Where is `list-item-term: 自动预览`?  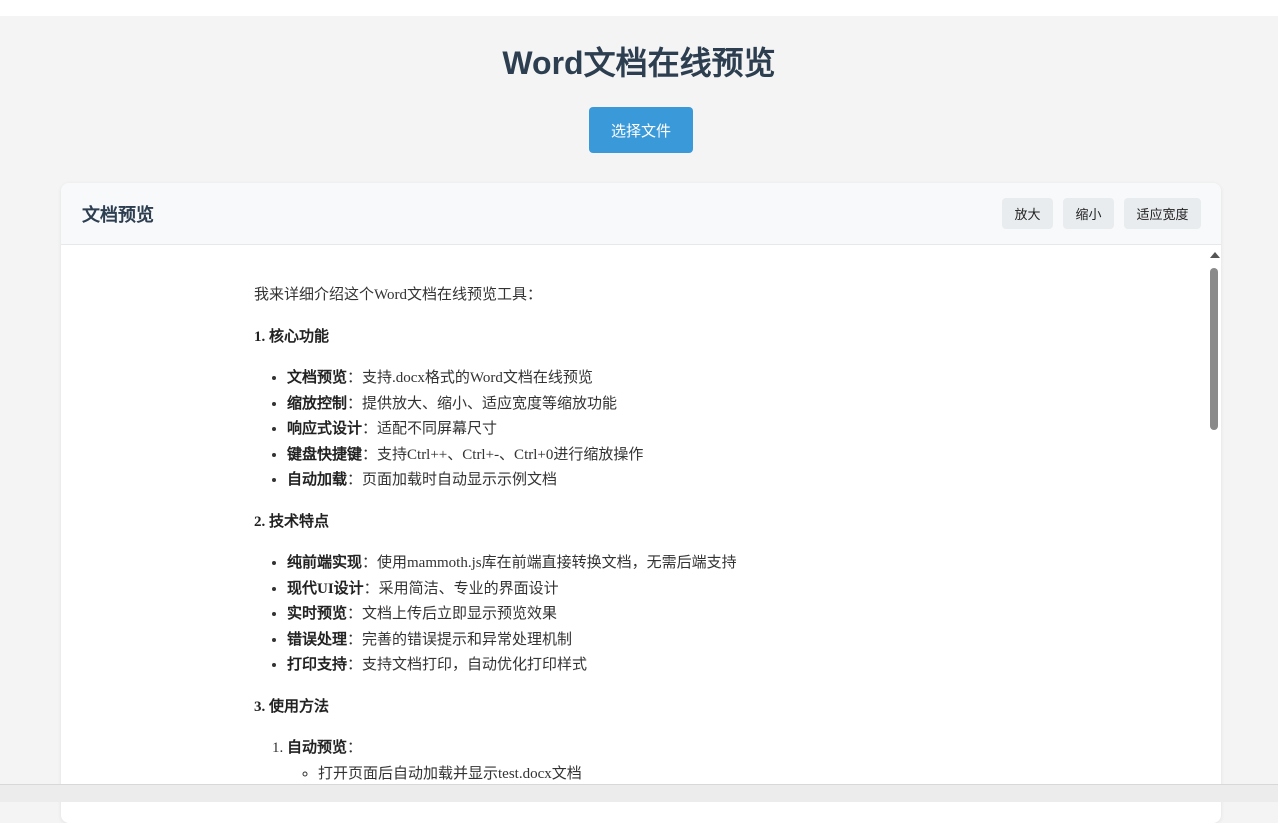
list-item-term: 自动预览 is located at coordinates (317, 748).